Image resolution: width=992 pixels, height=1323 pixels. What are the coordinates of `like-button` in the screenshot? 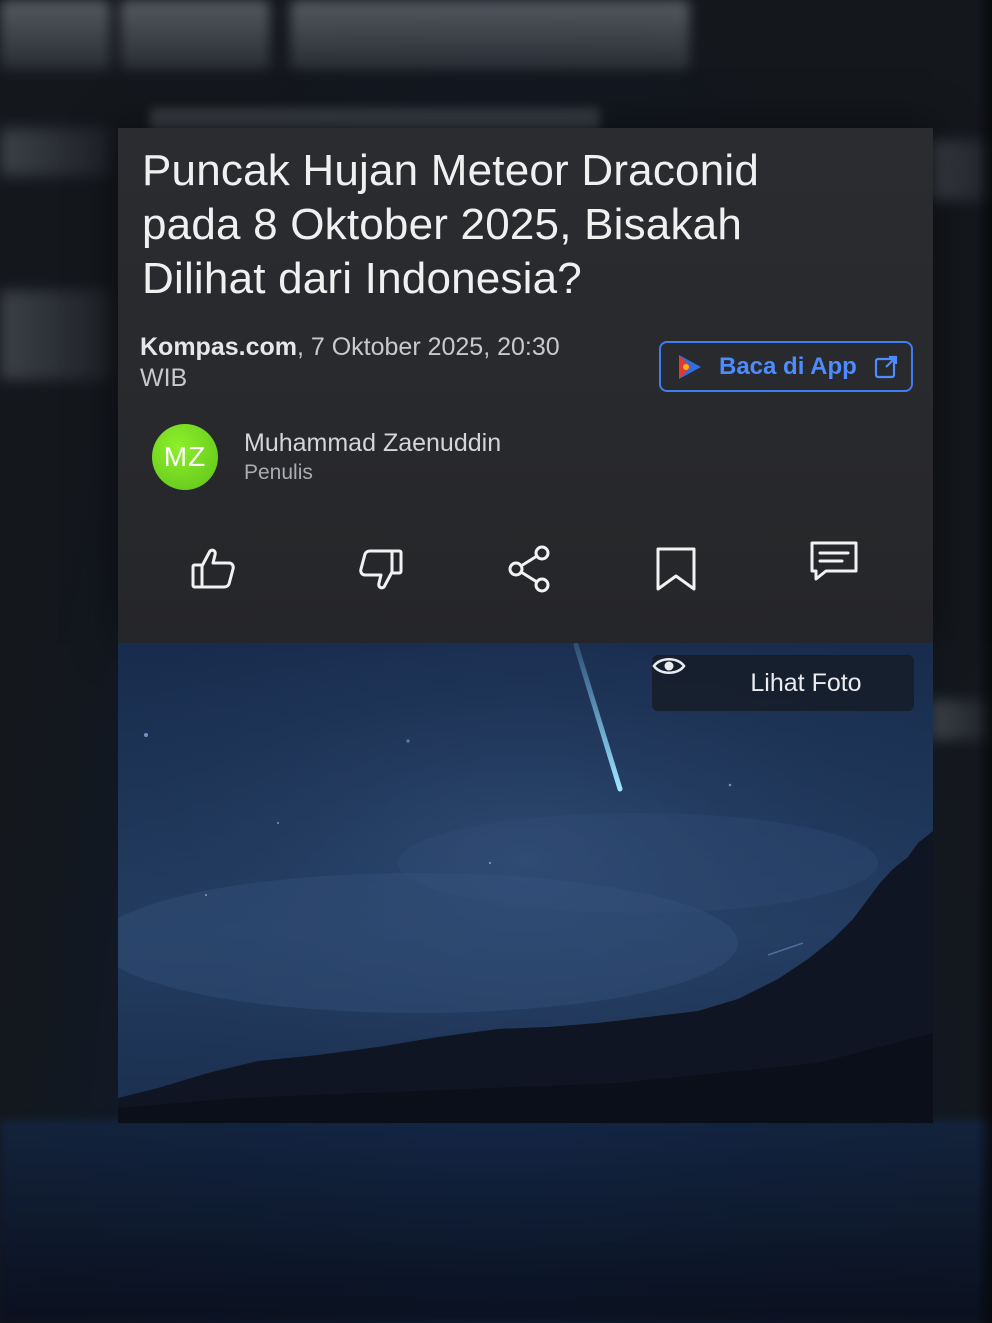 It's located at (214, 571).